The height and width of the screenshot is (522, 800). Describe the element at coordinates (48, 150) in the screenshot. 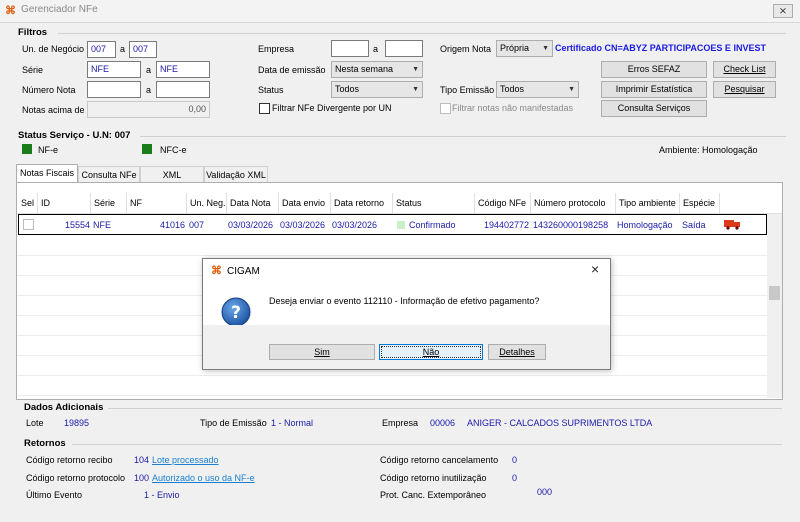

I see `nfe-status-label: NF-e` at that location.